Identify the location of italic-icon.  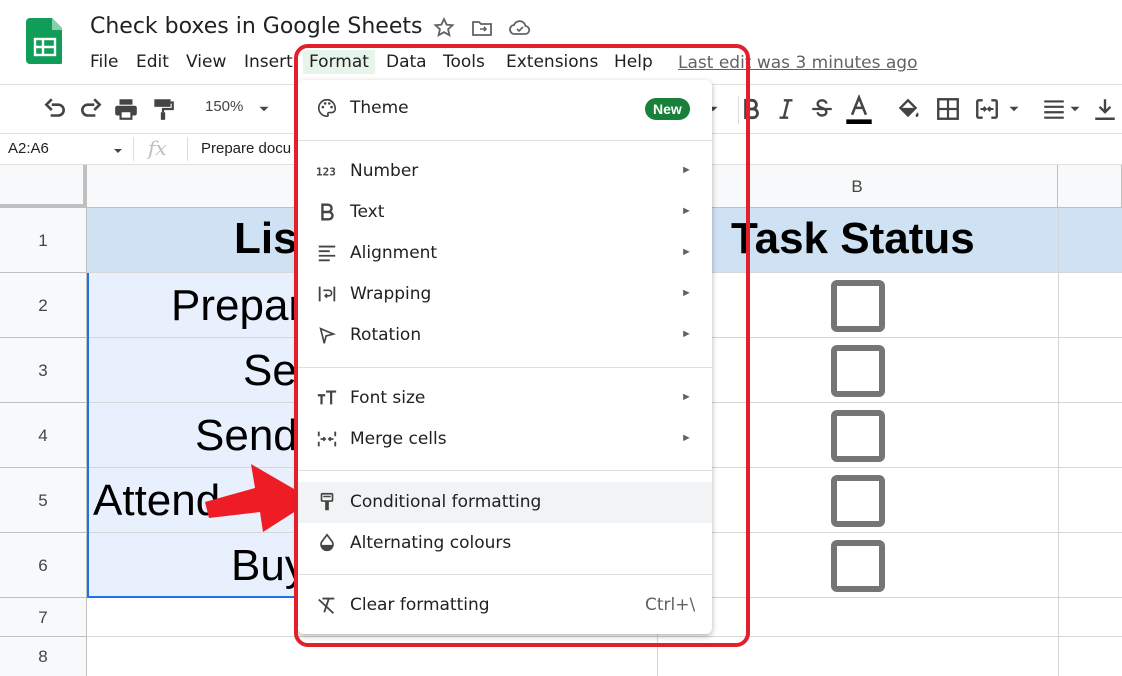
(786, 109).